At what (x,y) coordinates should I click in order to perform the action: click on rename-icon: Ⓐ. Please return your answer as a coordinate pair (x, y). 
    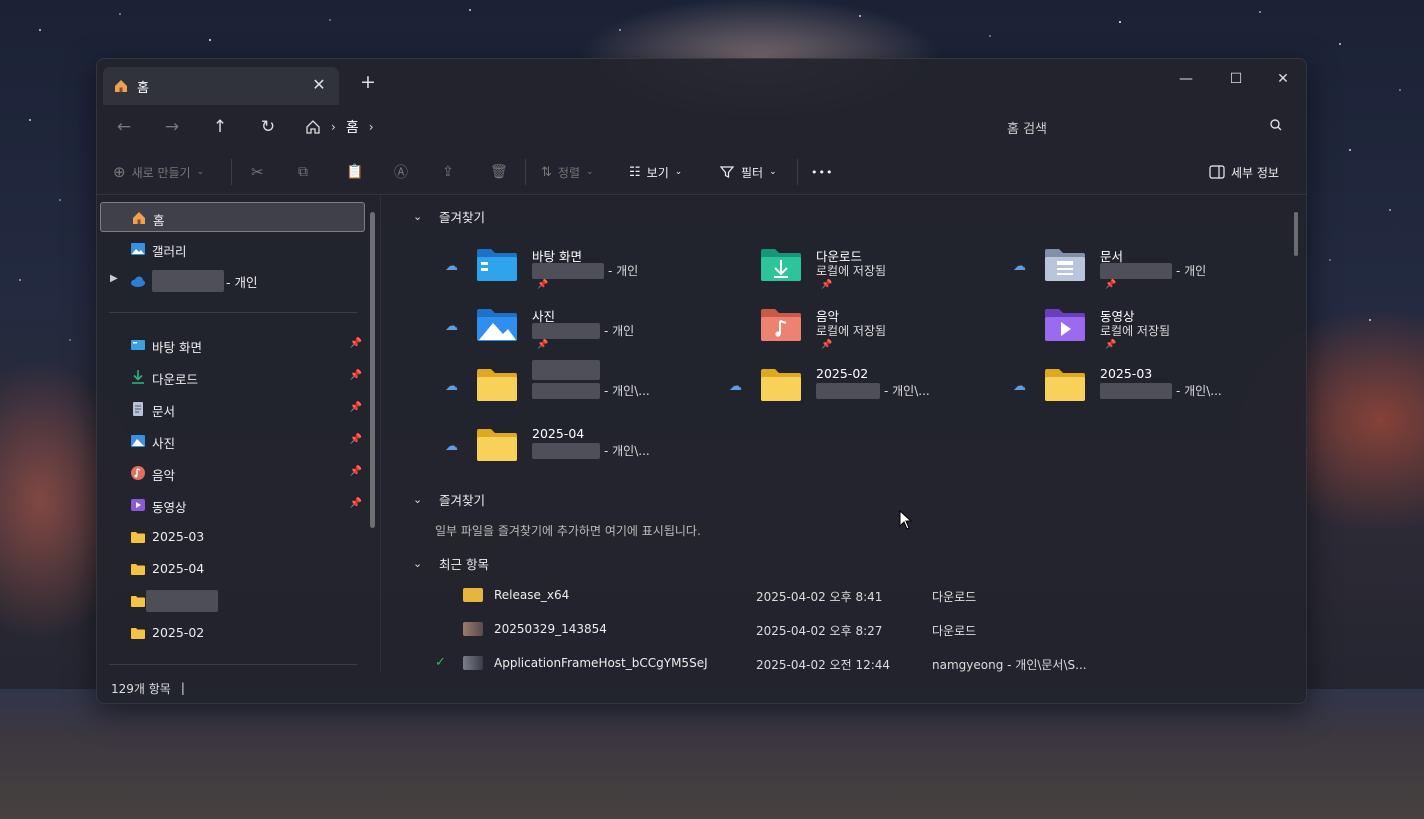
    Looking at the image, I should click on (401, 172).